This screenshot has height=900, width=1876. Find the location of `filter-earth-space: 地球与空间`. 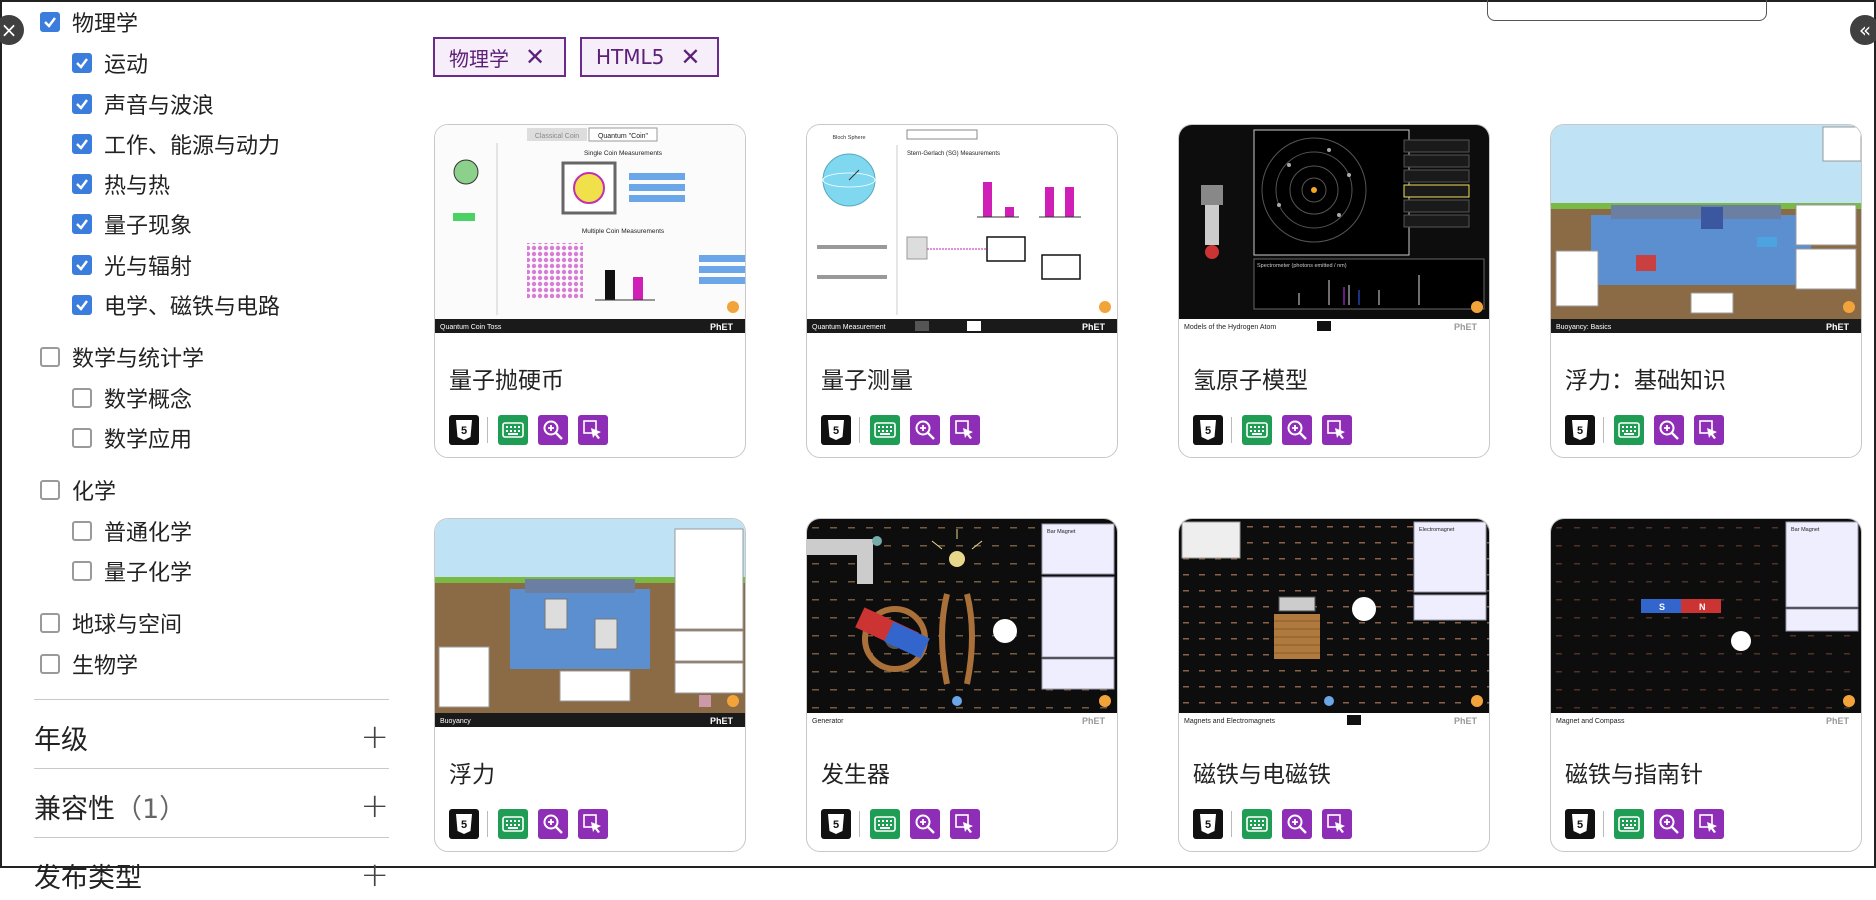

filter-earth-space: 地球与空间 is located at coordinates (111, 623).